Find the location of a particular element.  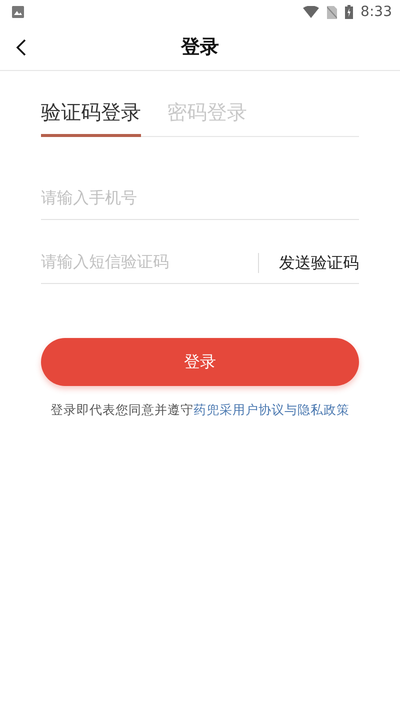

agreement-link: 药兜采用户协议与隐私政策 is located at coordinates (272, 409).